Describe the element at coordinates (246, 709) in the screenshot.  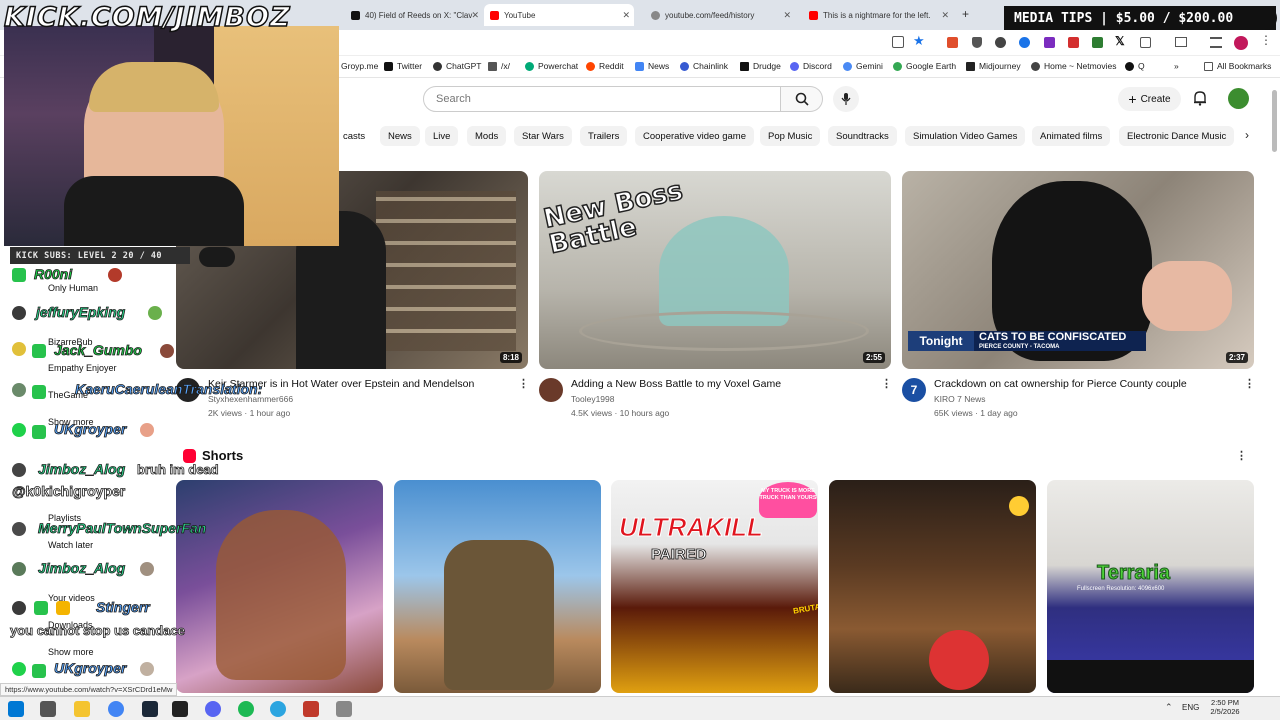
I see `spotify-icon` at that location.